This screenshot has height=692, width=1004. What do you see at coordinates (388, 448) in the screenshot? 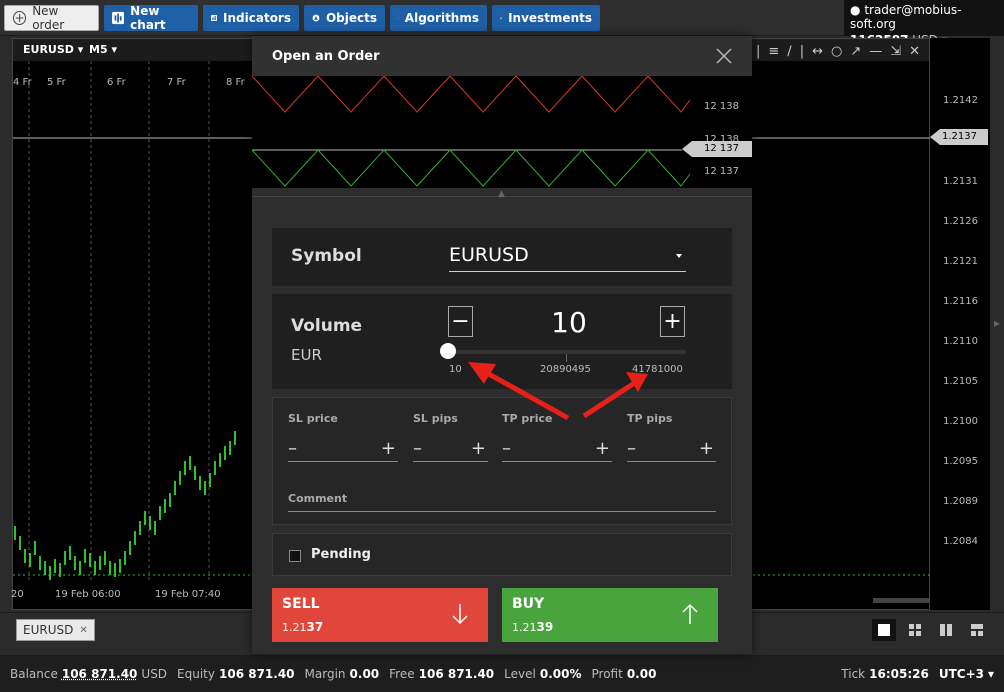
I see `sl-price-increase: +` at bounding box center [388, 448].